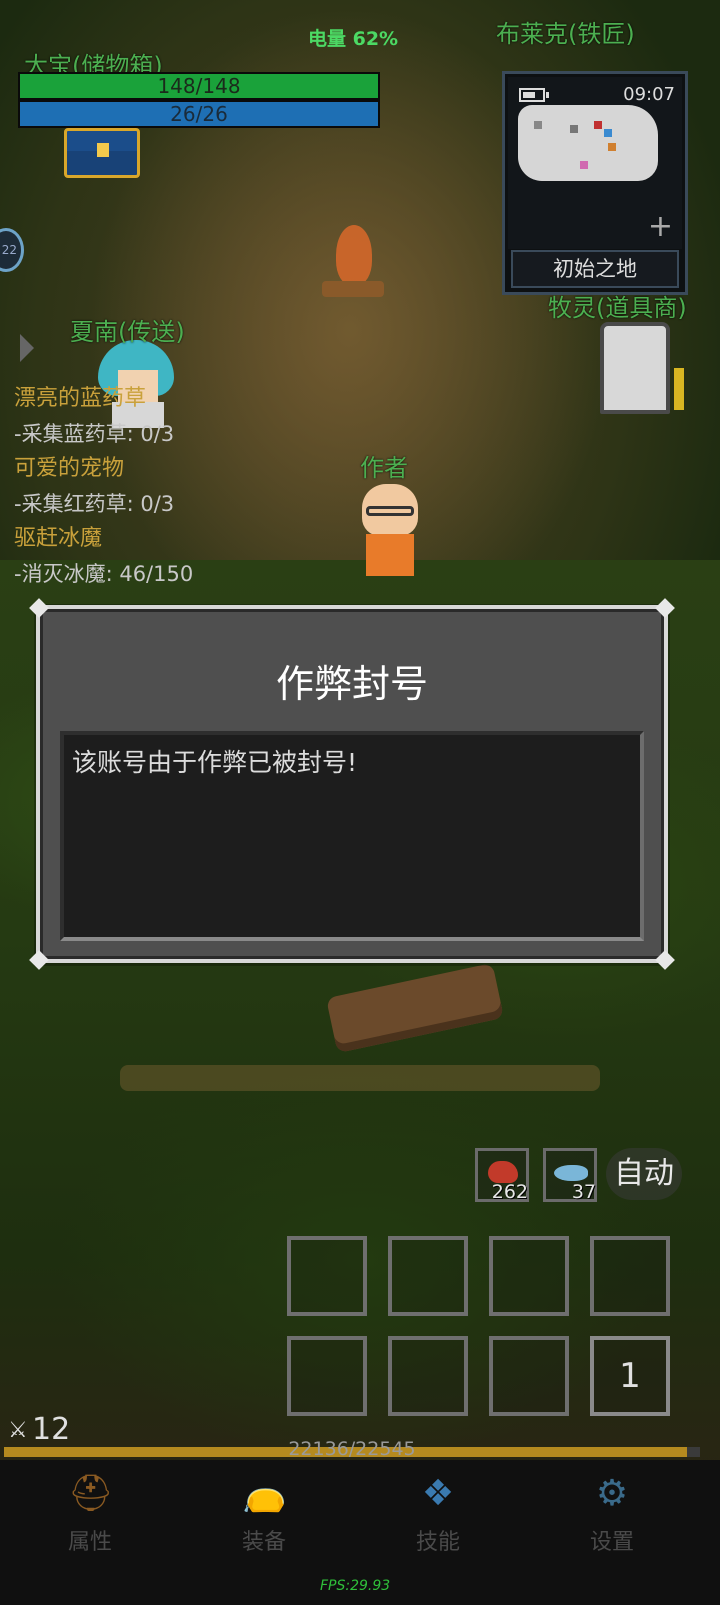 This screenshot has height=1605, width=720. I want to click on campfire-wood, so click(353, 289).